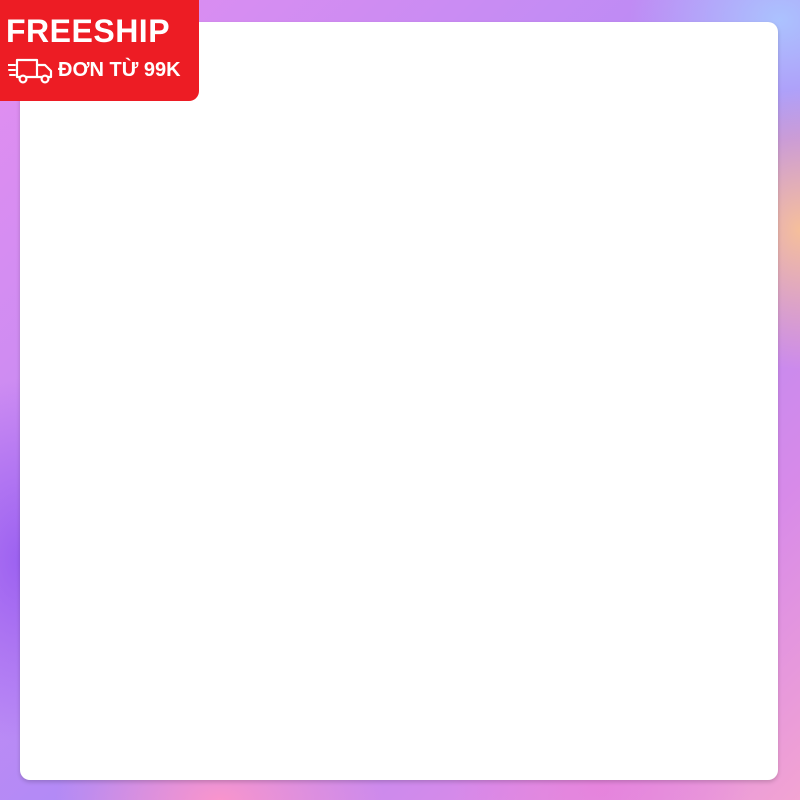 This screenshot has width=800, height=800. I want to click on freeship-badge: FREESHIP ĐƠN TỪ 99K, so click(99, 50).